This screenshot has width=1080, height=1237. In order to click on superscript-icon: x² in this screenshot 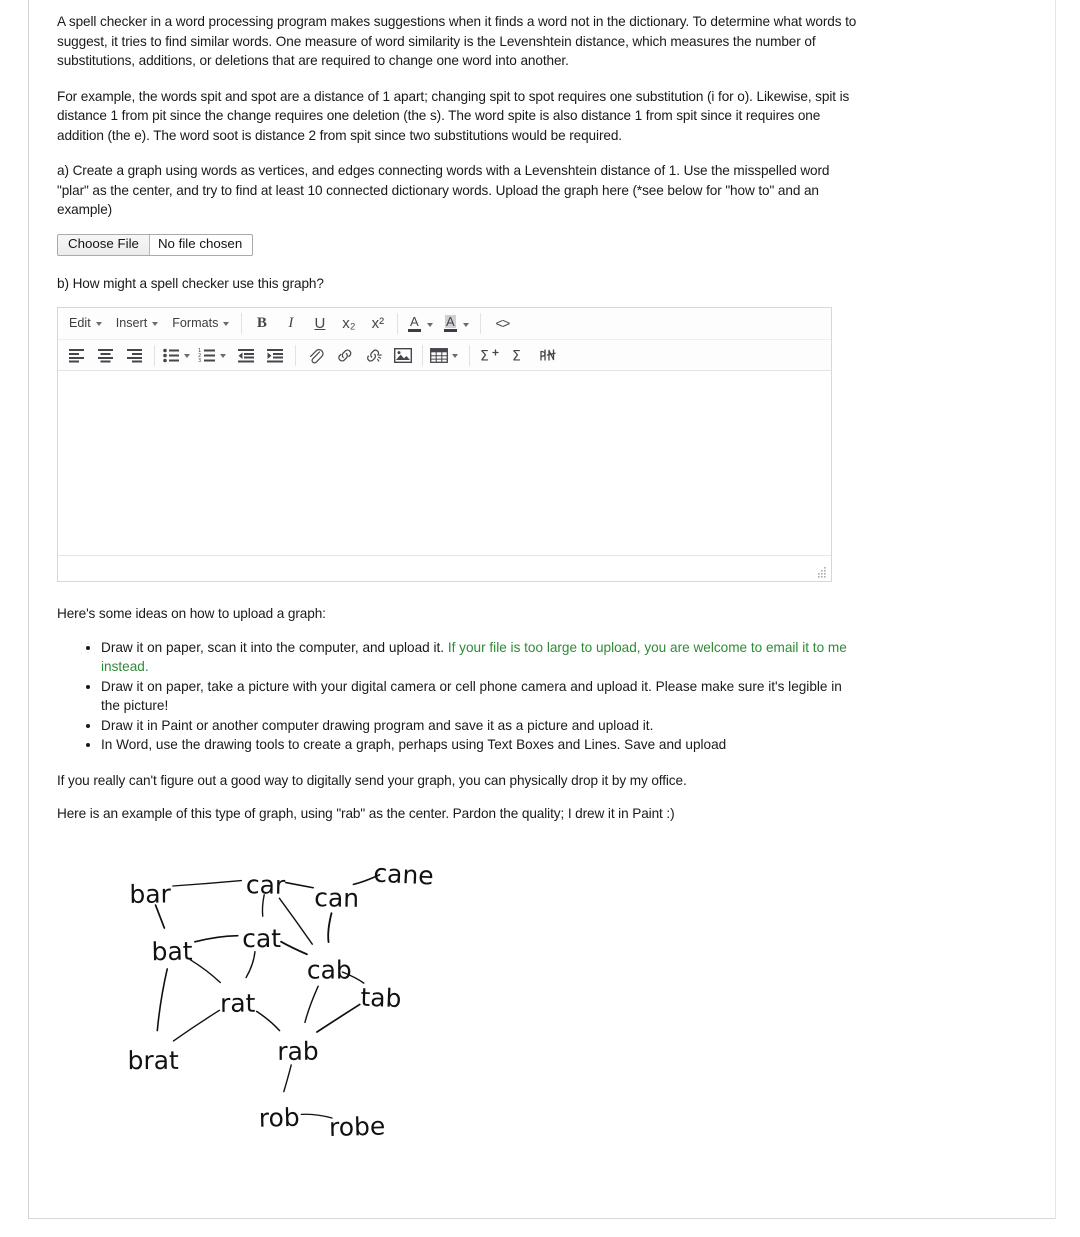, I will do `click(377, 323)`.